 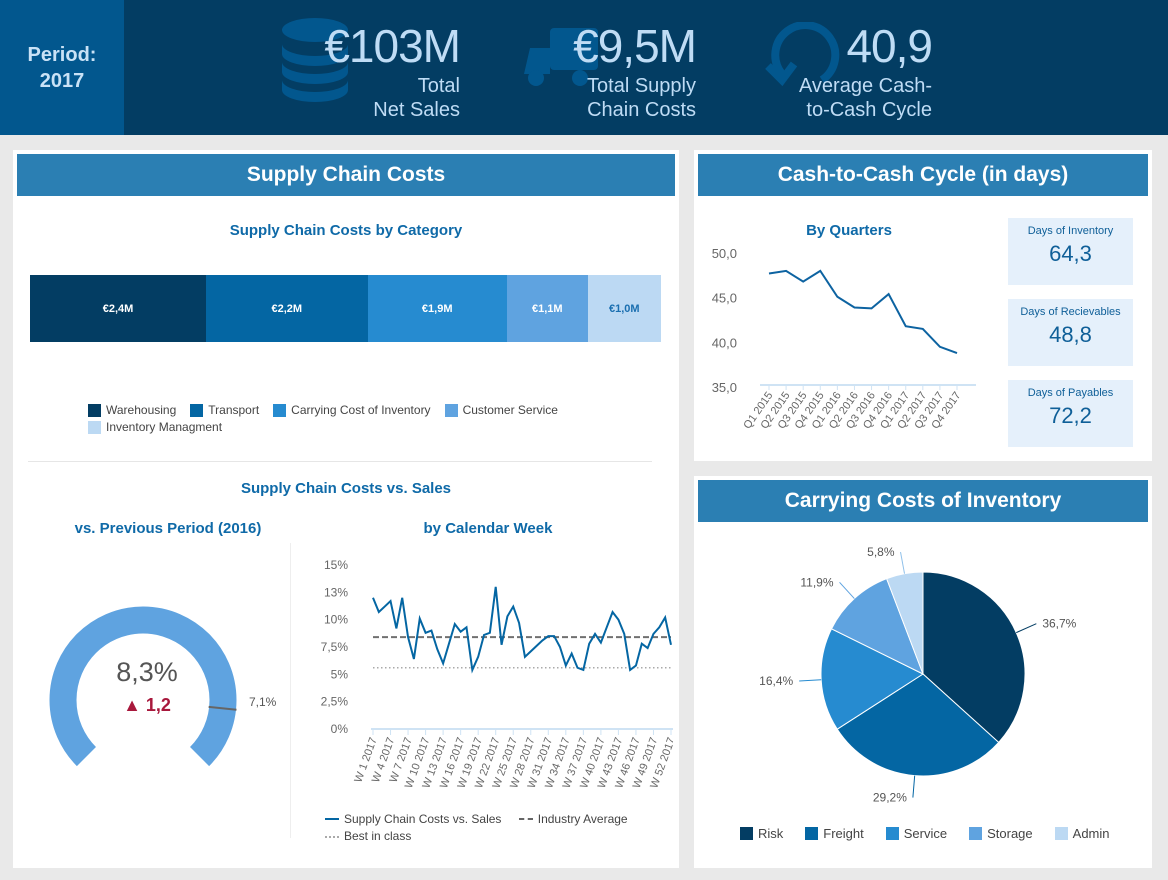 What do you see at coordinates (340, 729) in the screenshot?
I see `y-tick-label: 0%` at bounding box center [340, 729].